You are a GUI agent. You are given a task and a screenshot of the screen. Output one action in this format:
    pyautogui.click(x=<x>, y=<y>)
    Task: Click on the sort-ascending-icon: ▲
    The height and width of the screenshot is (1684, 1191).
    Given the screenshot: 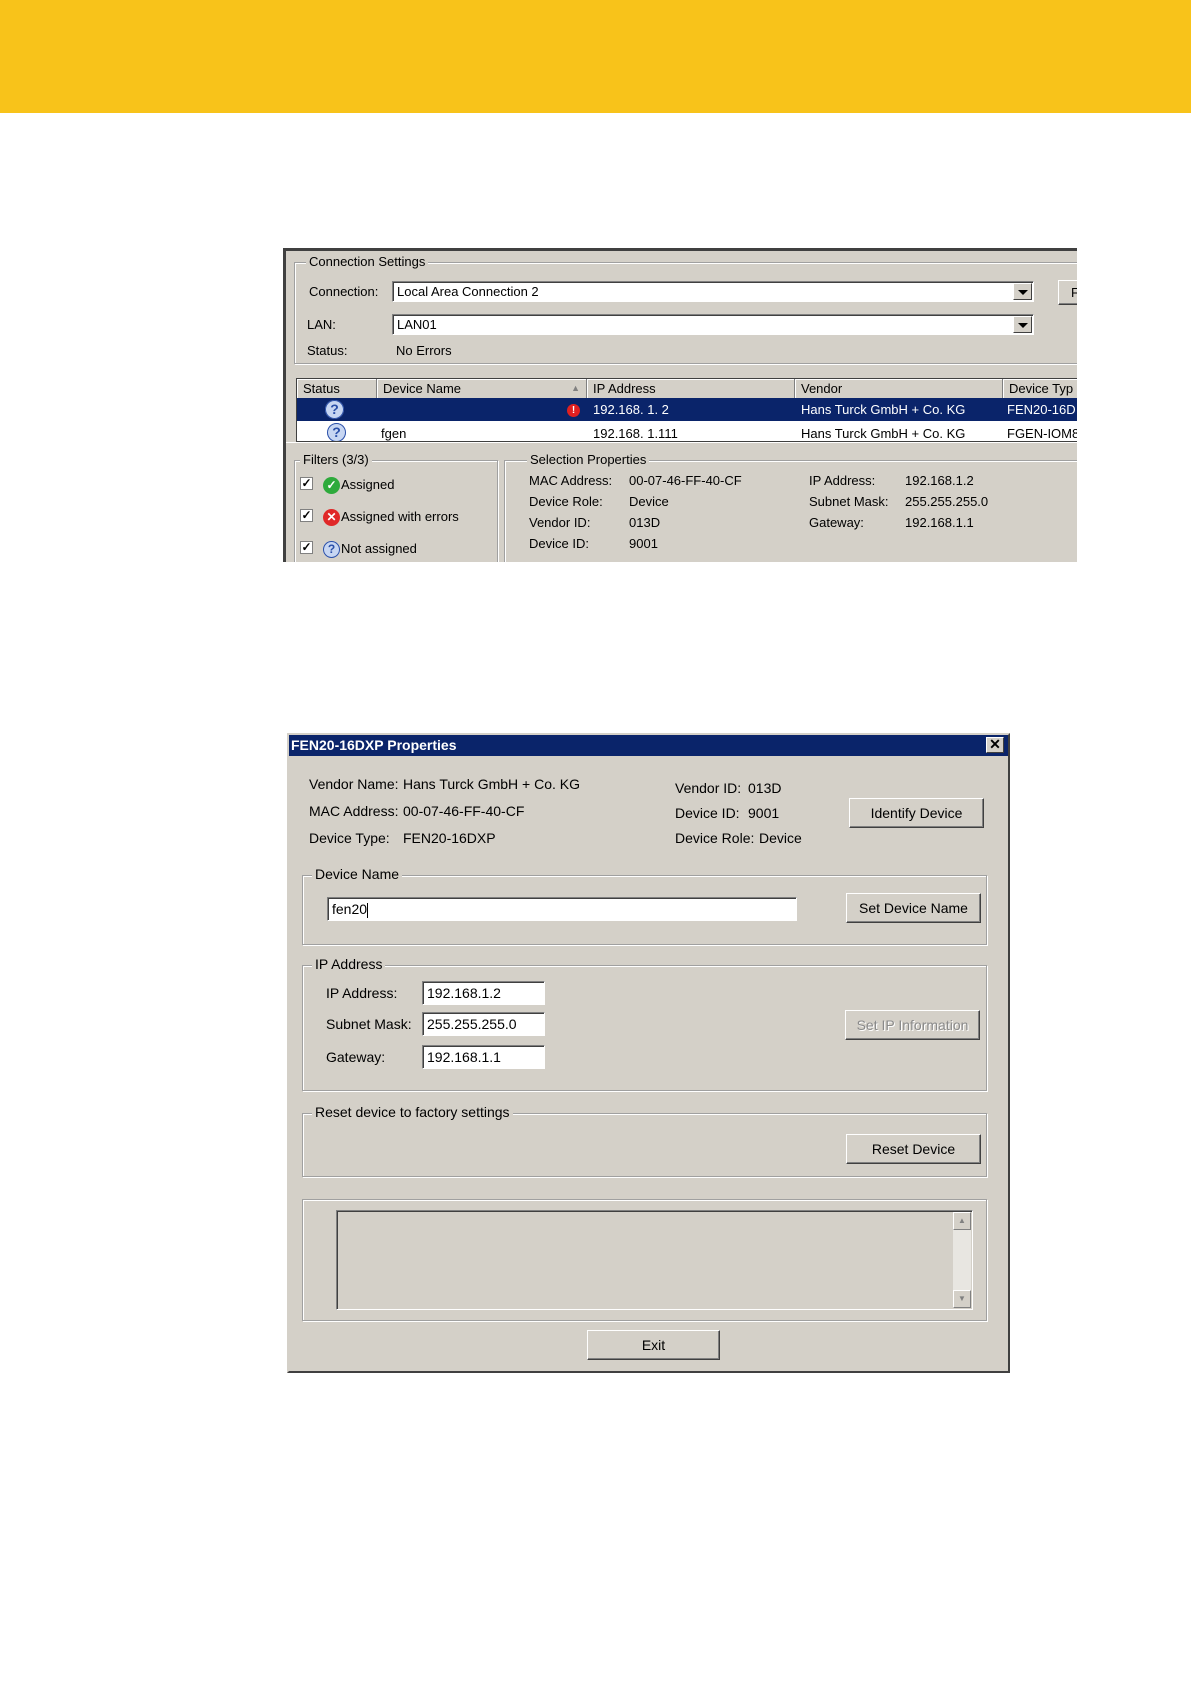 What is the action you would take?
    pyautogui.click(x=575, y=388)
    